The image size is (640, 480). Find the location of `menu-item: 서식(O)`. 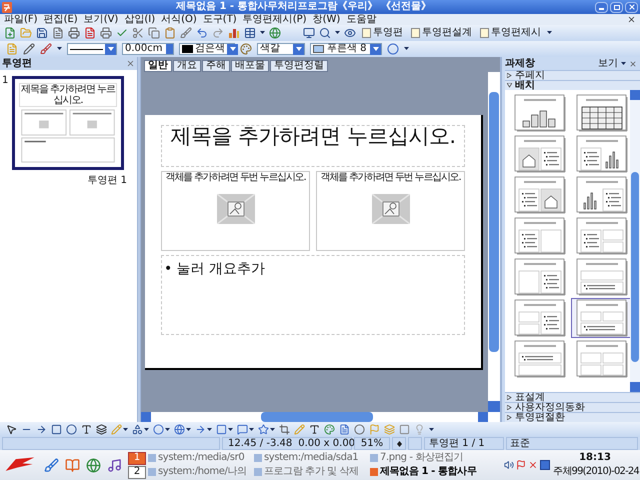

menu-item: 서식(O) is located at coordinates (179, 19).